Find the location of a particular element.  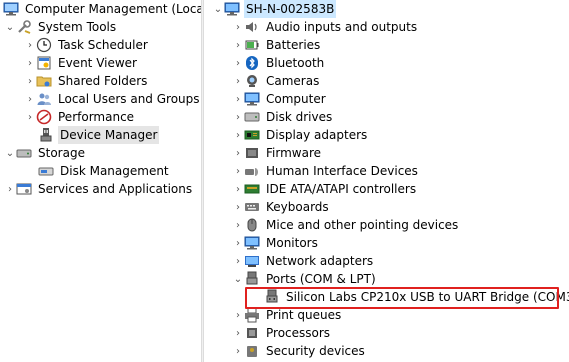

performance-icon is located at coordinates (44, 117).